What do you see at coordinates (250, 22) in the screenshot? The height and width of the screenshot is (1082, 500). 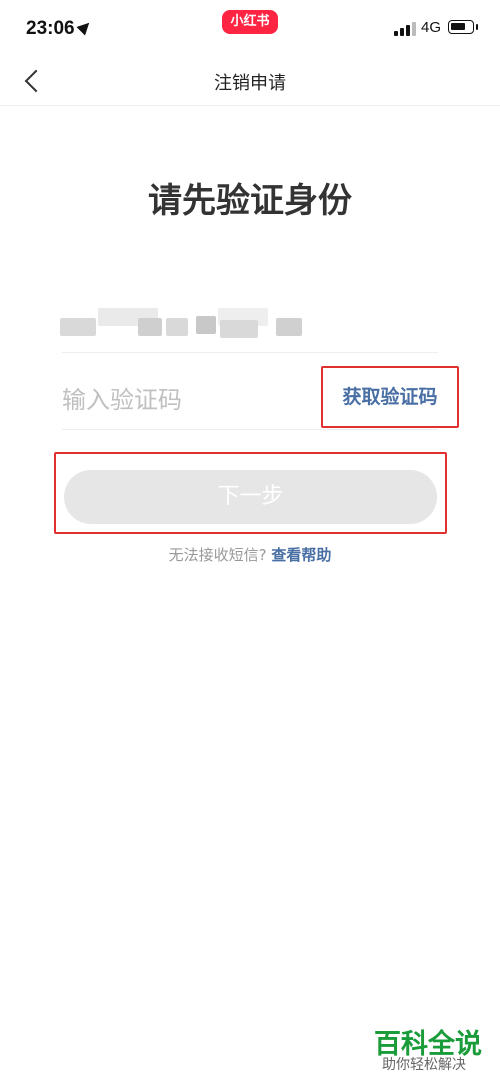 I see `app-badge: 小红书` at bounding box center [250, 22].